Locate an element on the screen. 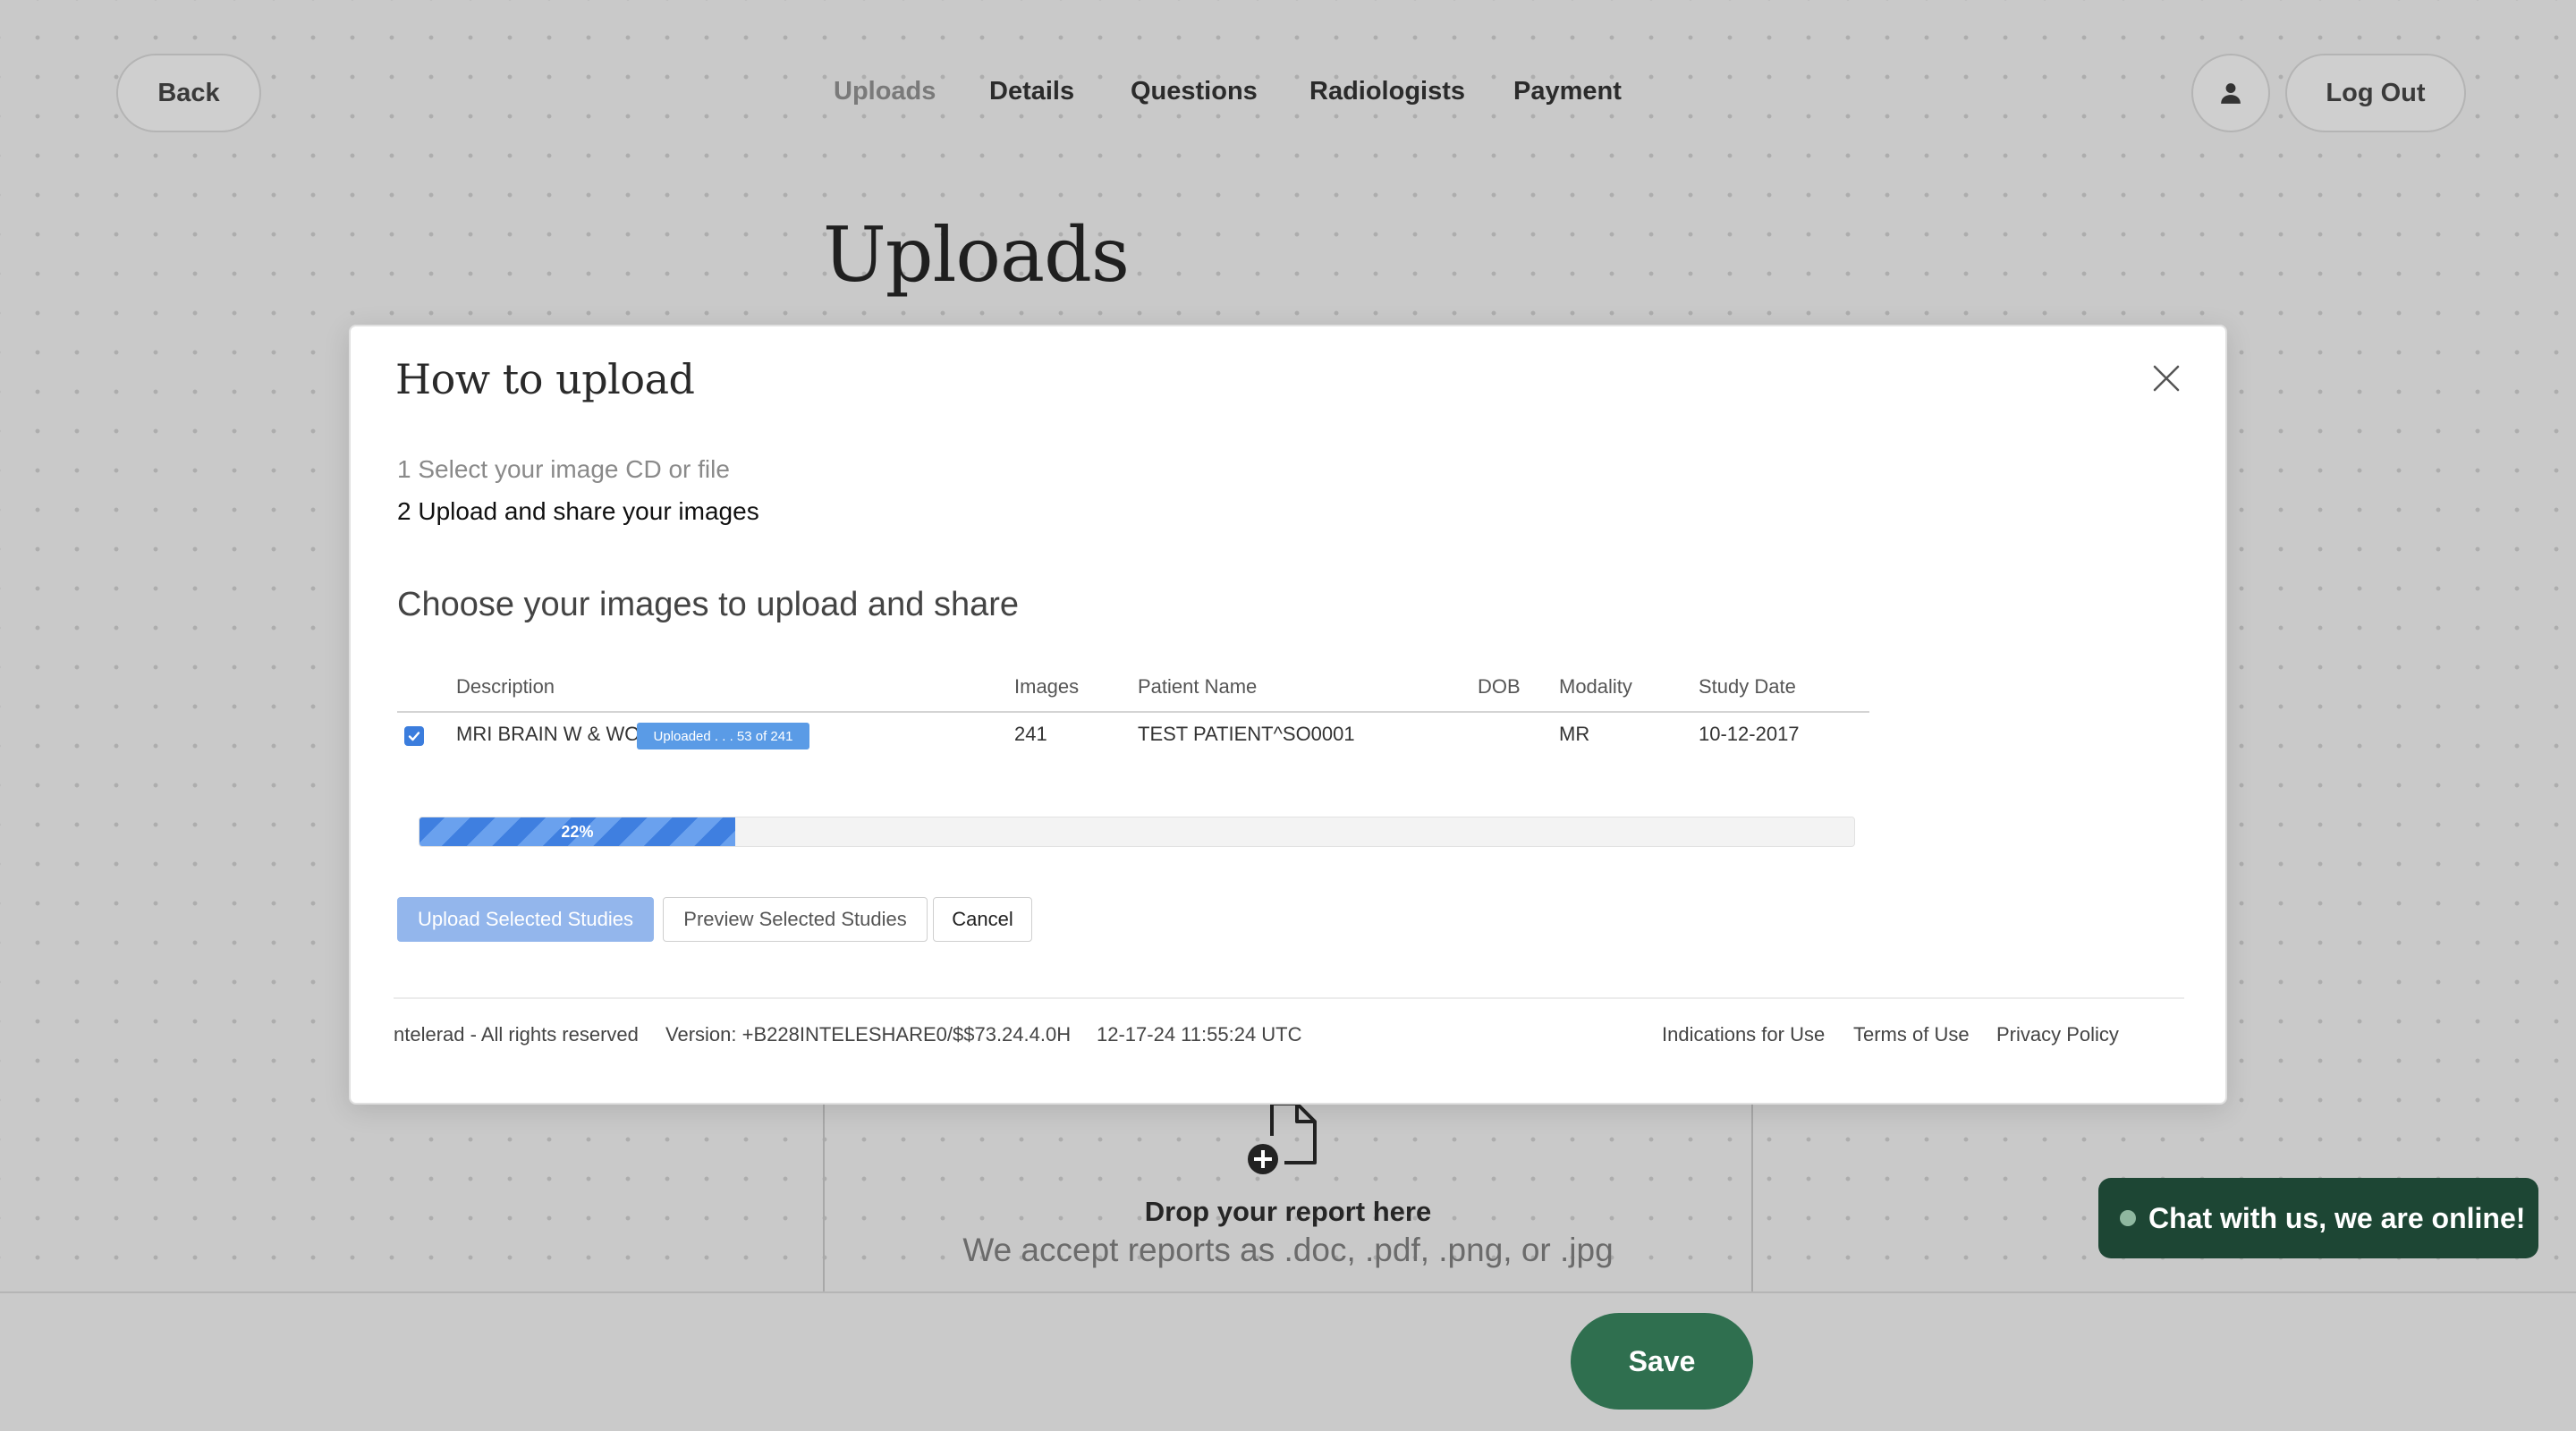 The width and height of the screenshot is (2576, 1431). cell-patient-name: TEST PATIENT^SO0001 is located at coordinates (1246, 734).